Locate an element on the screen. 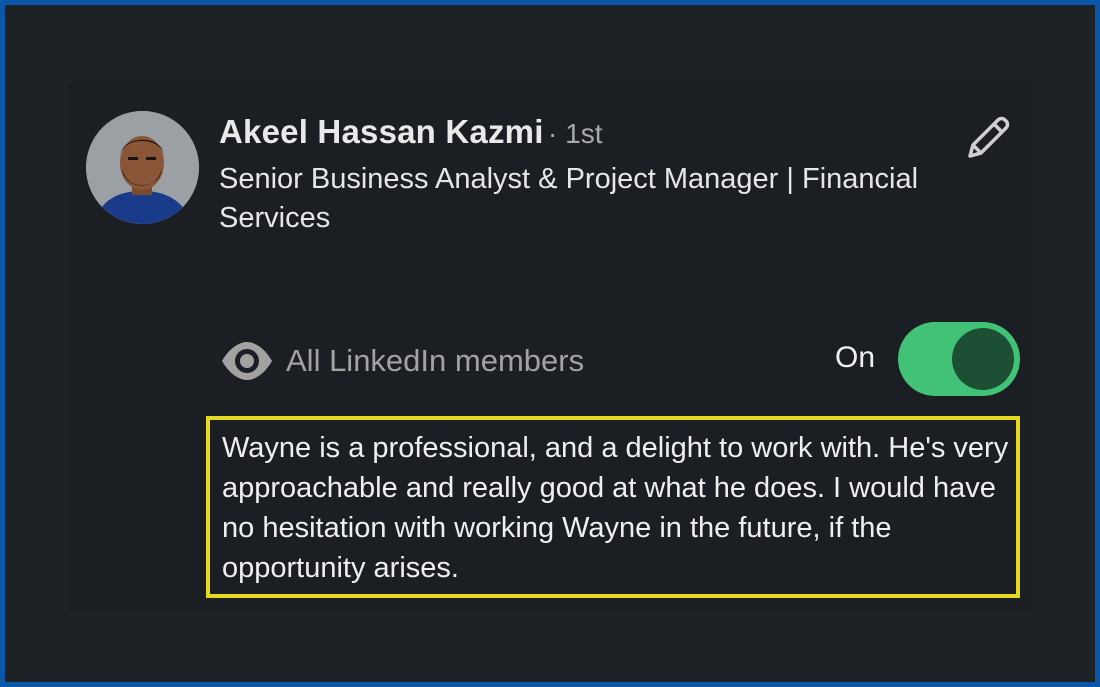  visibility-setting: All LinkedIn members is located at coordinates (402, 361).